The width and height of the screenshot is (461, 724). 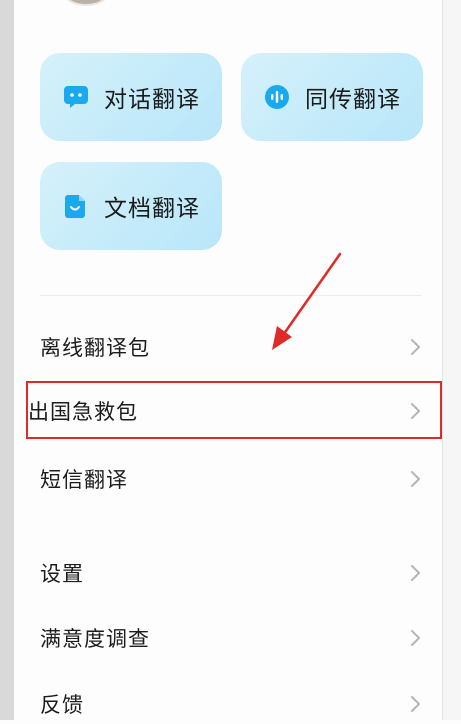 I want to click on document-icon, so click(x=76, y=206).